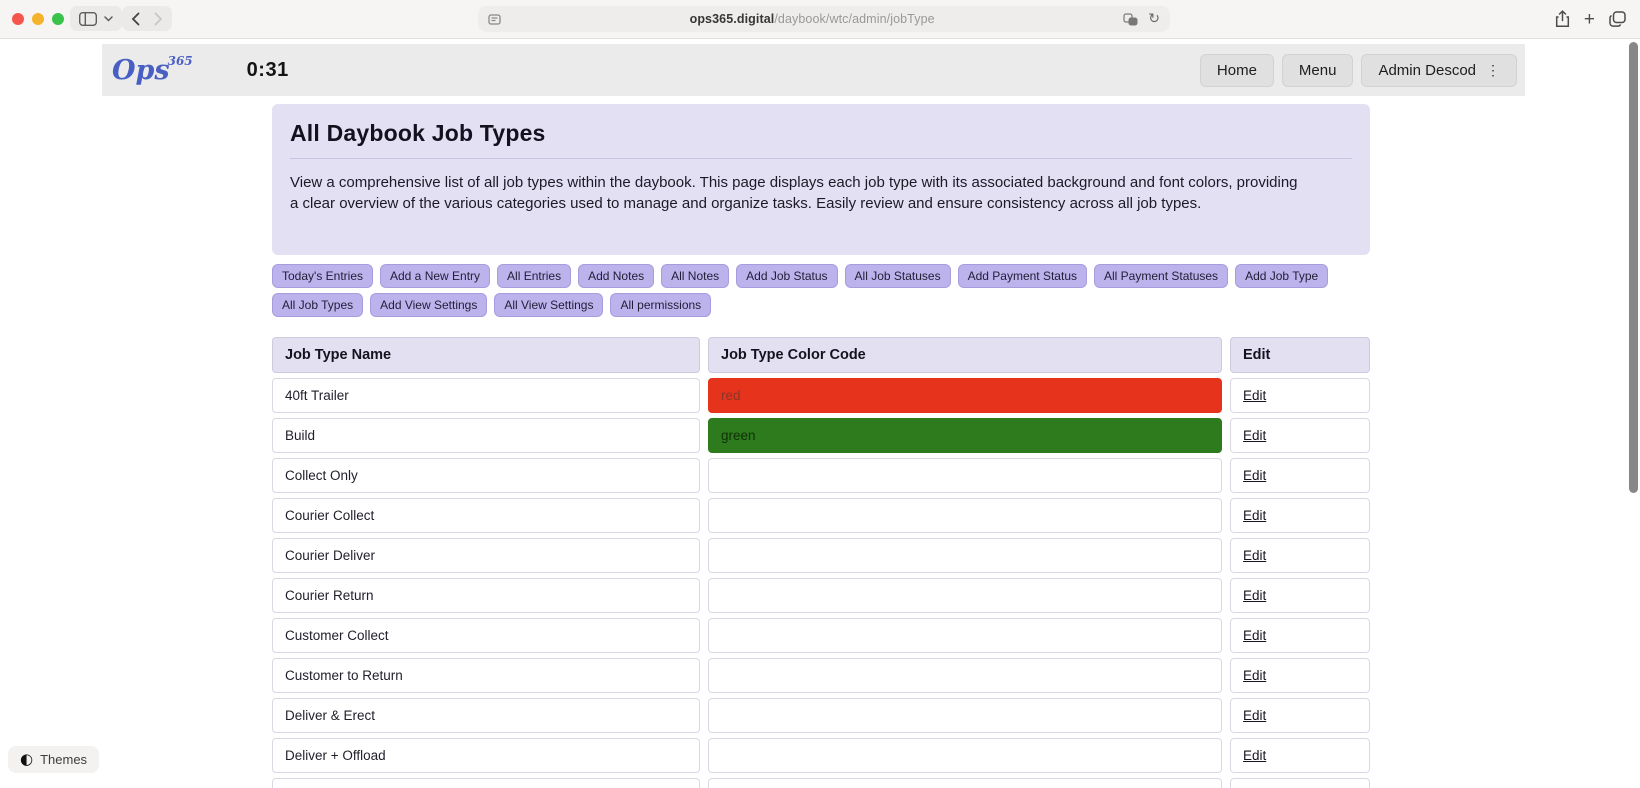  I want to click on job-type-color-cell: green, so click(965, 435).